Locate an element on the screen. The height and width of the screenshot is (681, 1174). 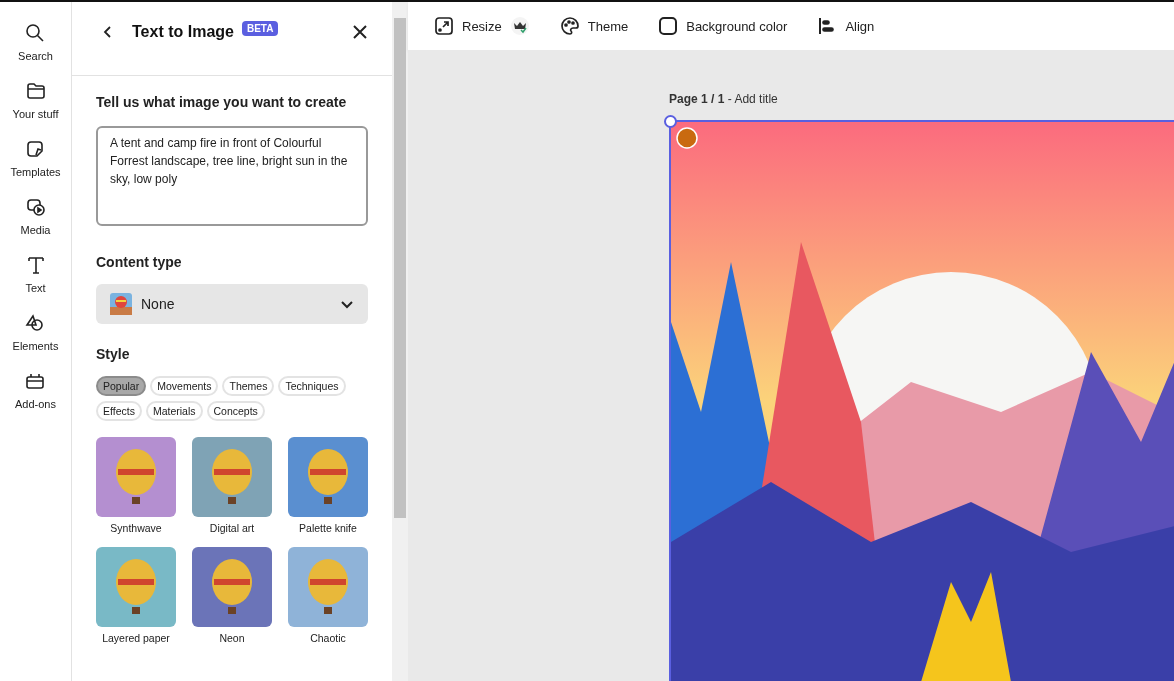
resize-icon is located at coordinates (444, 26).